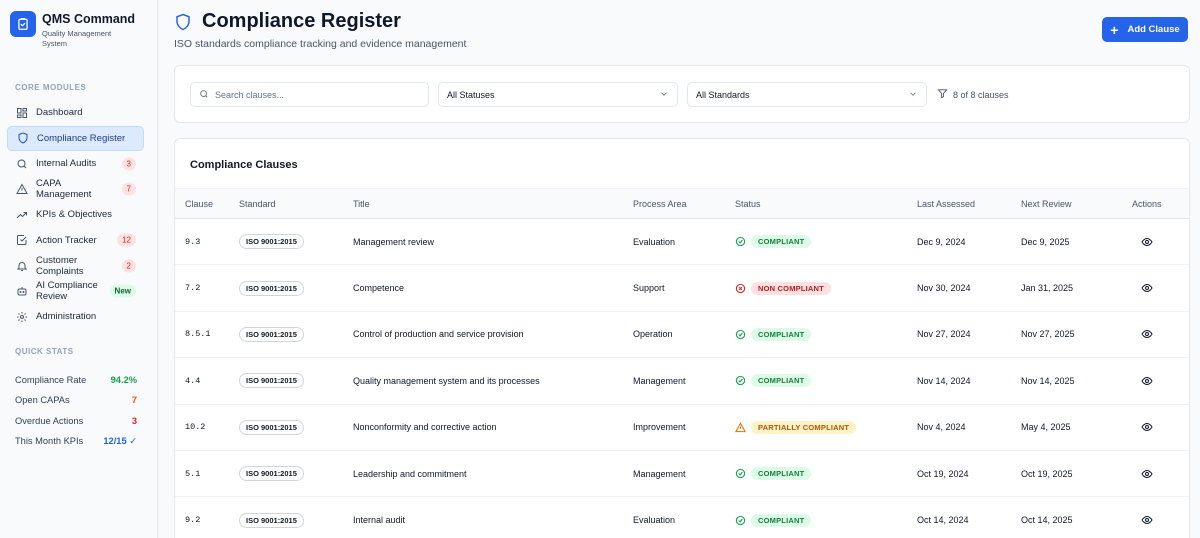 The height and width of the screenshot is (538, 1200). Describe the element at coordinates (122, 291) in the screenshot. I see `new-badge: New` at that location.